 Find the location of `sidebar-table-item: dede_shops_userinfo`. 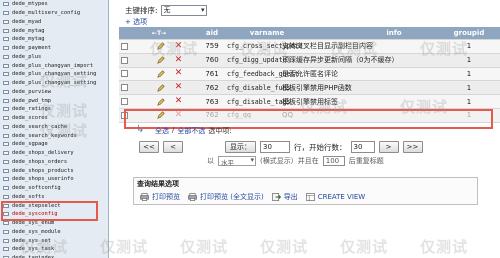

sidebar-table-item: dede_shops_userinfo is located at coordinates (54, 179).